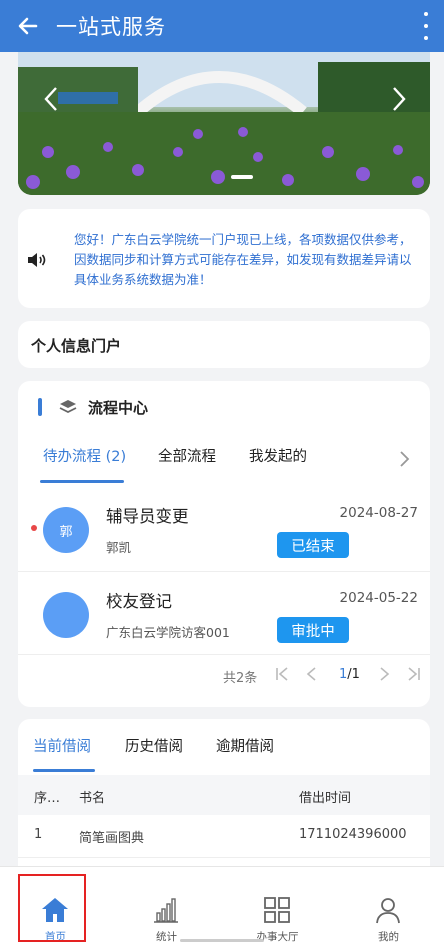 Image resolution: width=444 pixels, height=945 pixels. Describe the element at coordinates (378, 598) in the screenshot. I see `process-date: 2024-05-22` at that location.